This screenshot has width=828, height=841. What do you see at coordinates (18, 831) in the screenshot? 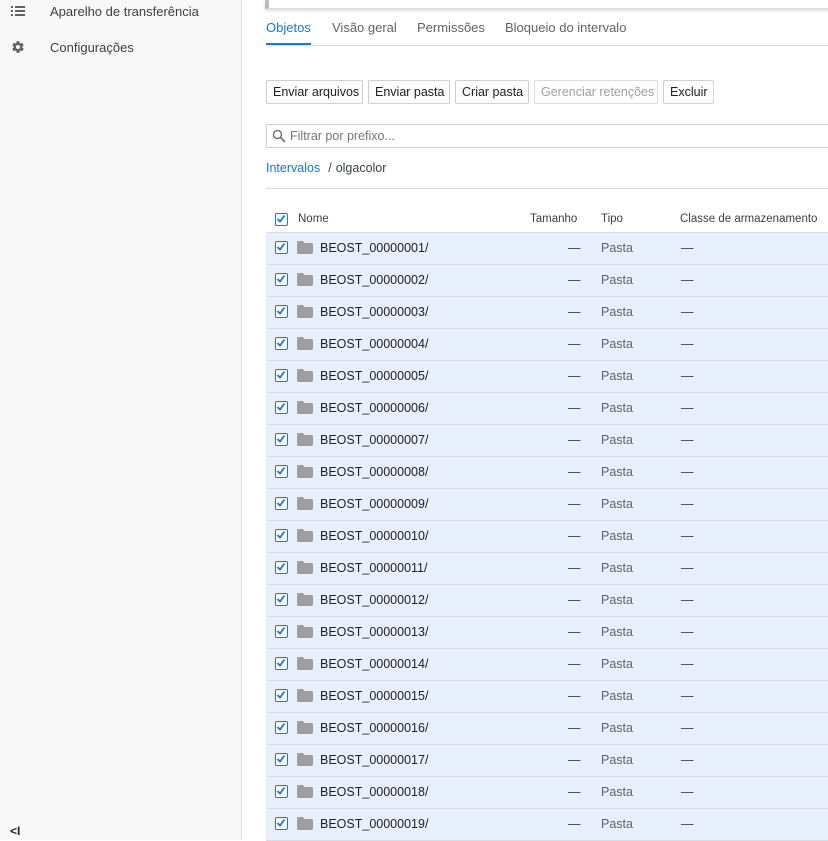
I see `collapse-sidebar-icon: <I` at bounding box center [18, 831].